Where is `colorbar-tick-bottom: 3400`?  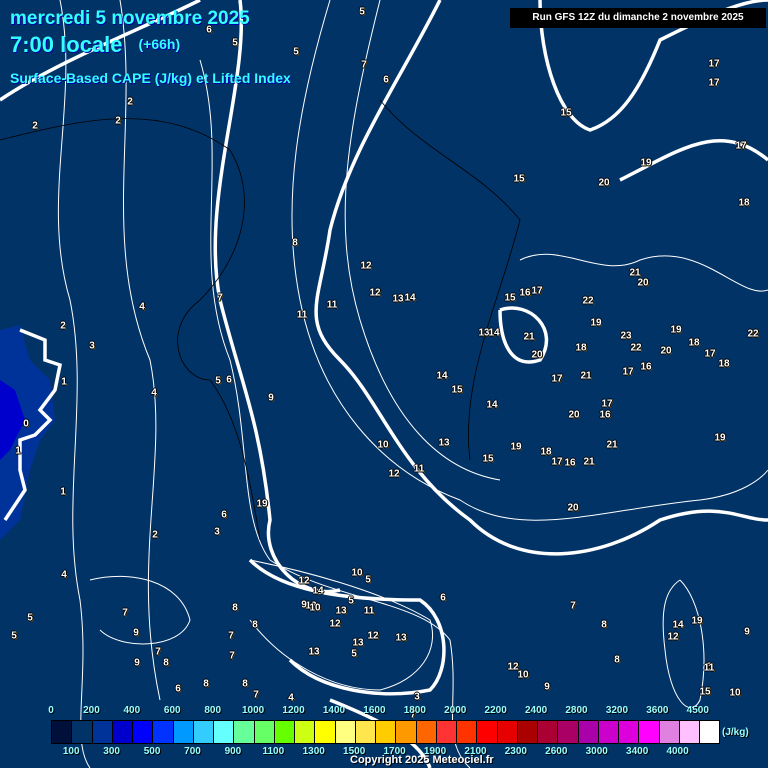
colorbar-tick-bottom: 3400 is located at coordinates (637, 751).